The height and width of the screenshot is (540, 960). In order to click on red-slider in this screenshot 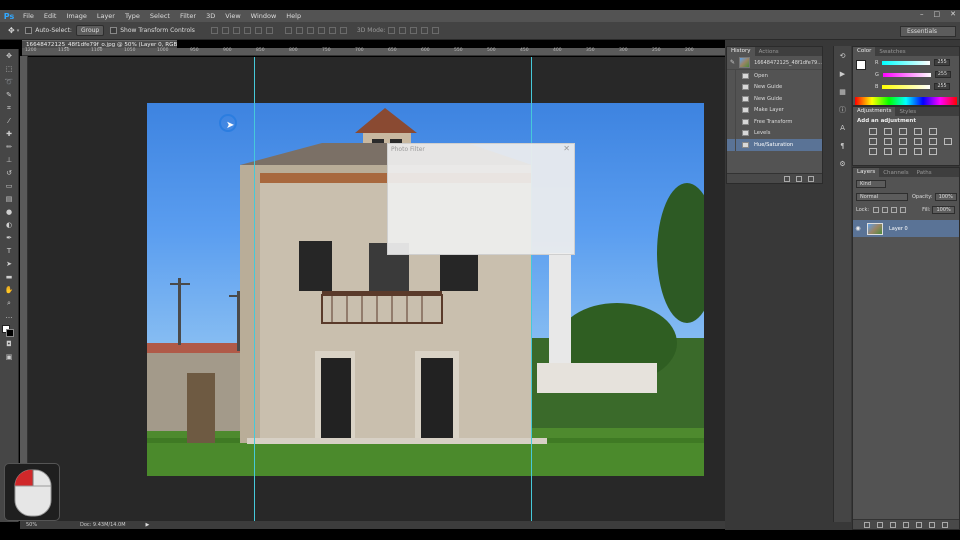, I will do `click(906, 62)`.